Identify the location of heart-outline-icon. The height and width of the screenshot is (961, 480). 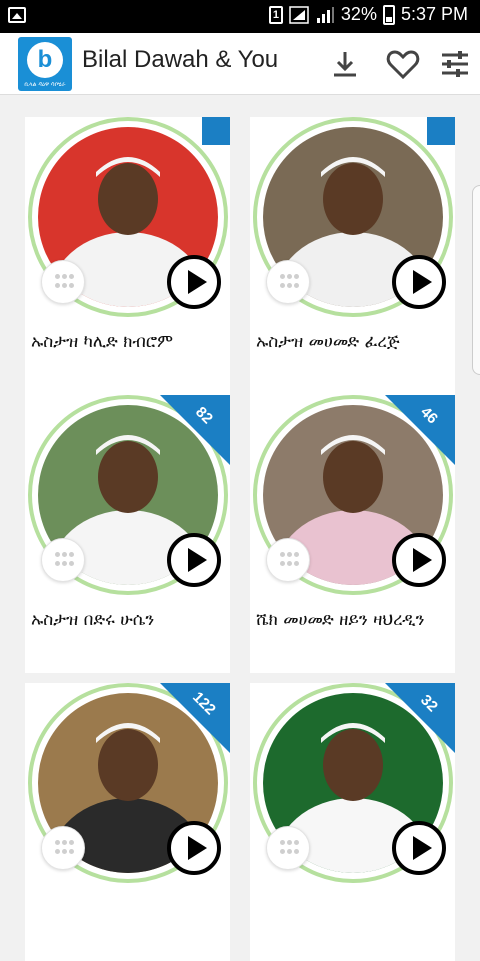
(403, 65).